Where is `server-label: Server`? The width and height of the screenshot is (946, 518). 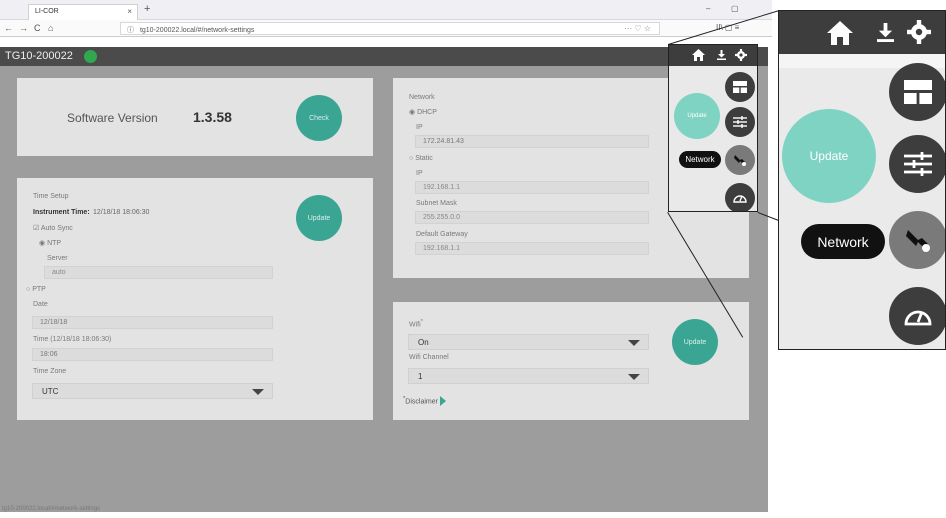
server-label: Server is located at coordinates (57, 258).